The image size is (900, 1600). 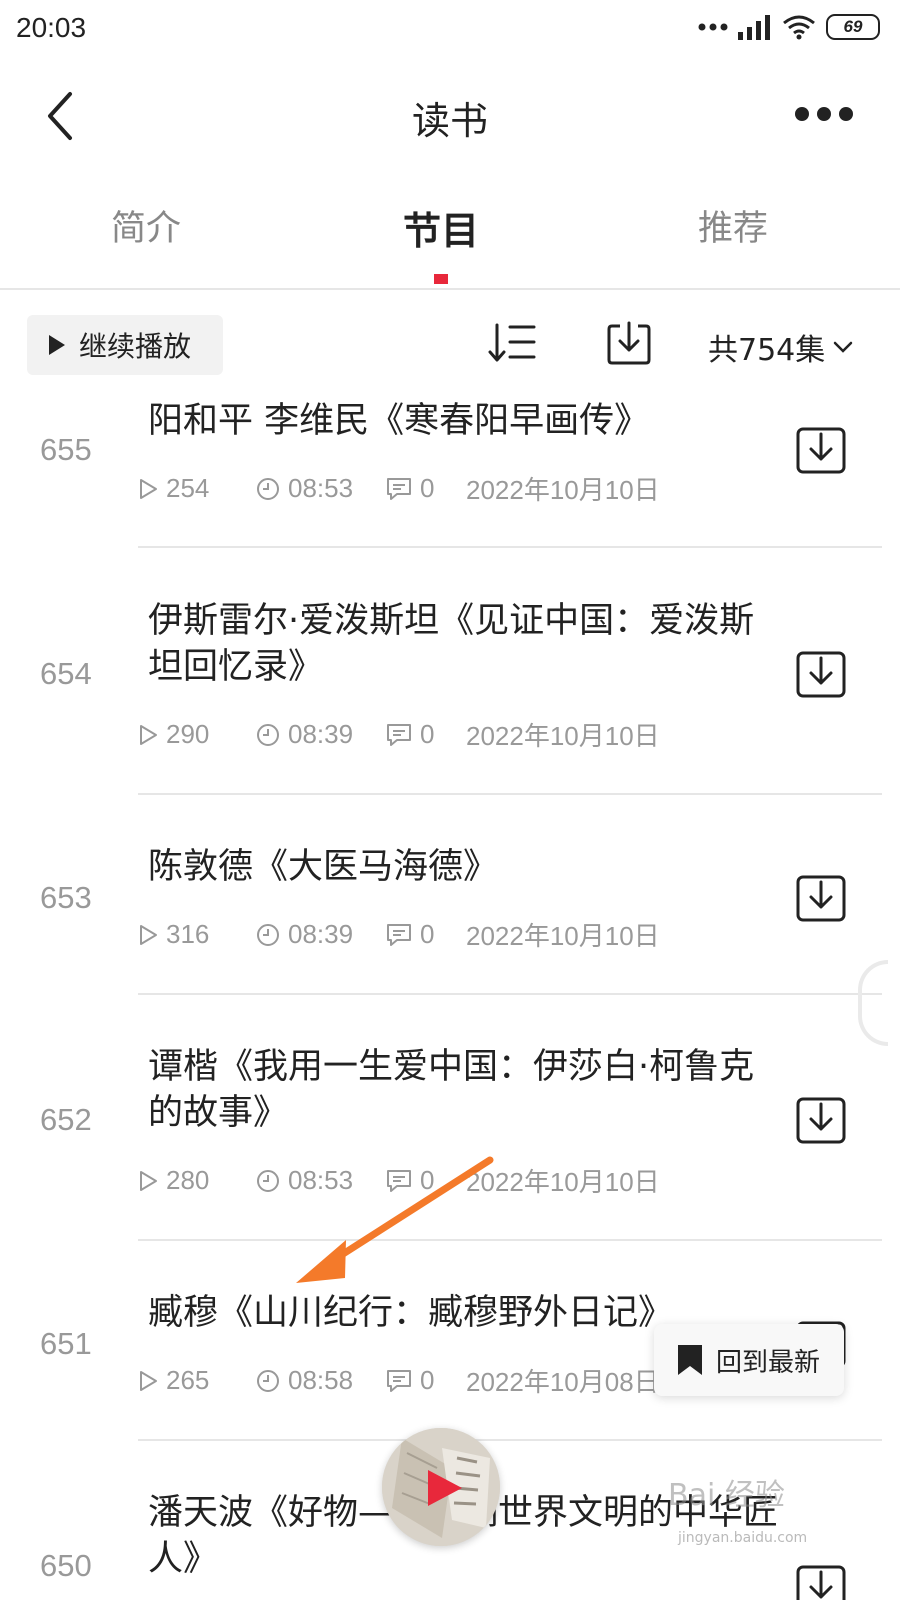 I want to click on status-bar: 20:03 69, so click(x=450, y=31).